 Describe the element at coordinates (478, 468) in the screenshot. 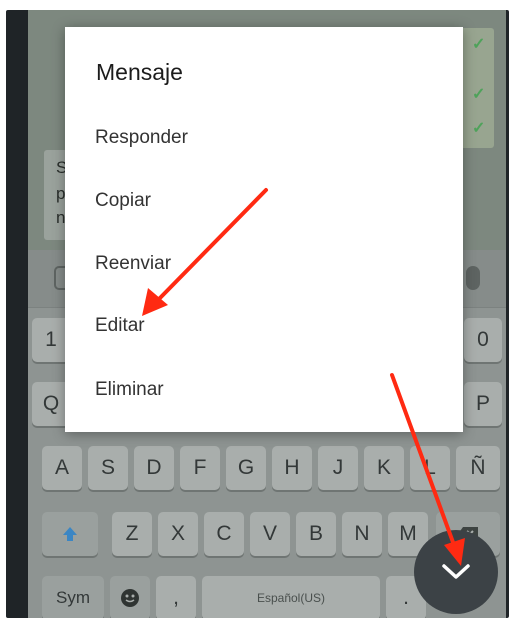

I see `key-n-tilde: Ñ` at that location.